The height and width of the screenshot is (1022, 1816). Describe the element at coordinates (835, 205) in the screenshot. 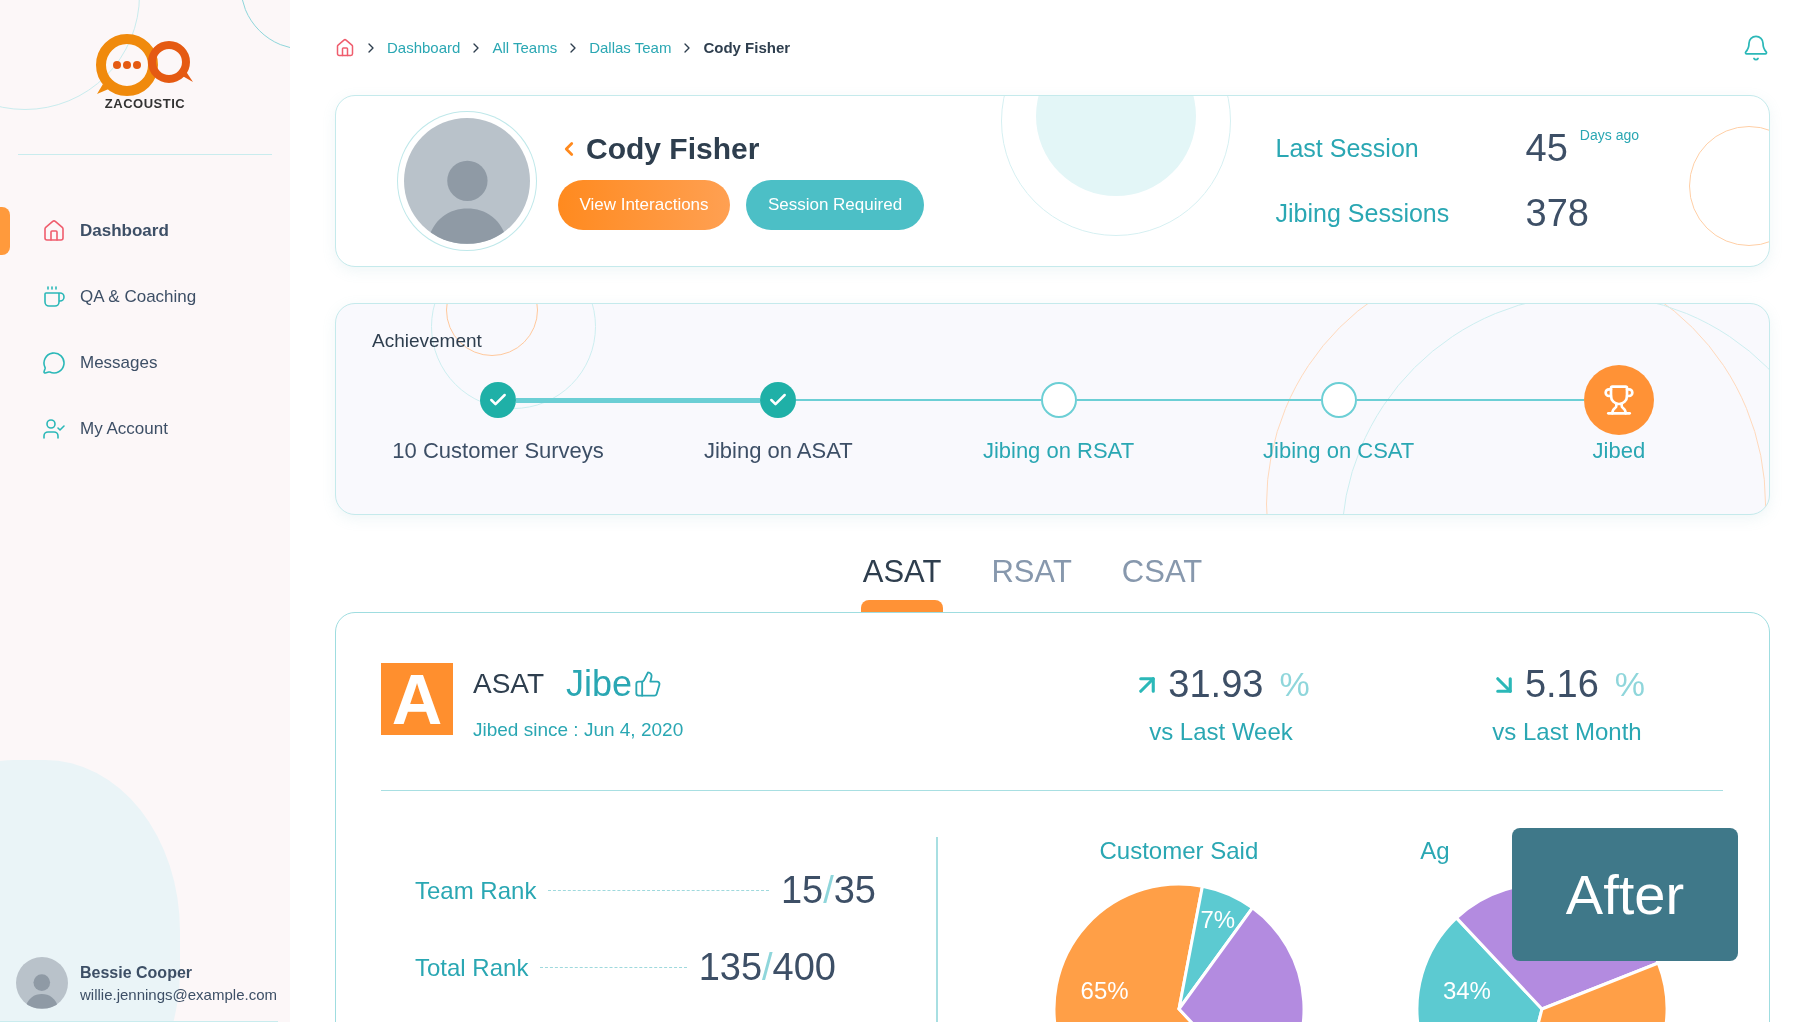

I see `session-button: Session Required` at that location.